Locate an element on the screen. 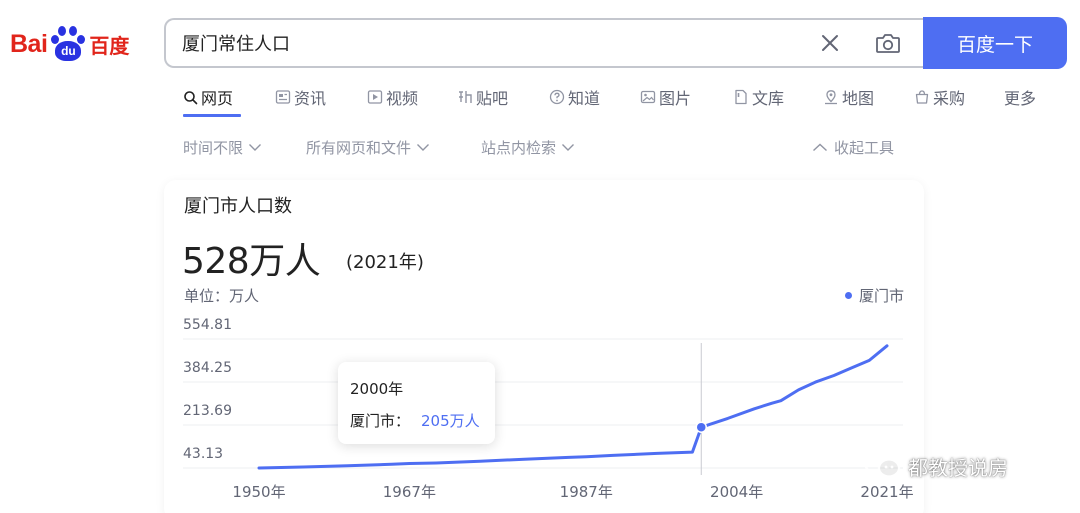  tab-shopping: 采购 is located at coordinates (939, 97).